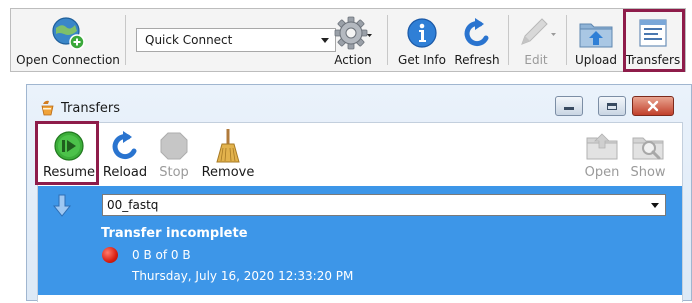 The image size is (692, 303). I want to click on globe-plus-icon, so click(68, 33).